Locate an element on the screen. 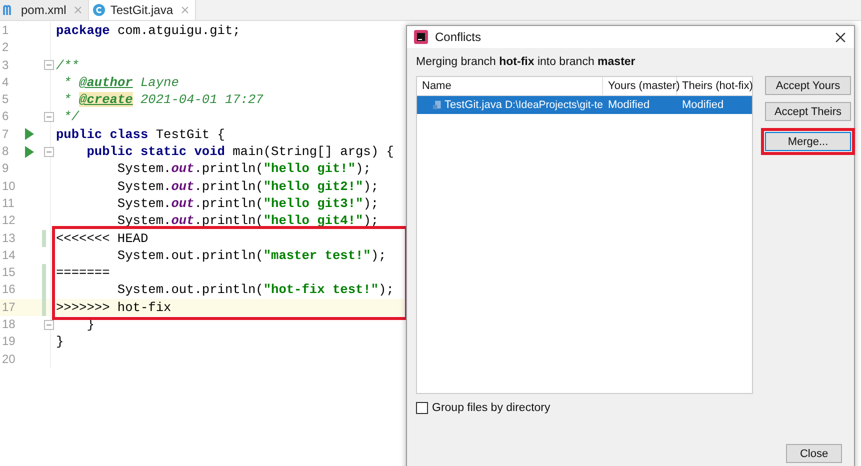 This screenshot has width=861, height=466. code-line: System.out.println("hello git3!"); is located at coordinates (247, 203).